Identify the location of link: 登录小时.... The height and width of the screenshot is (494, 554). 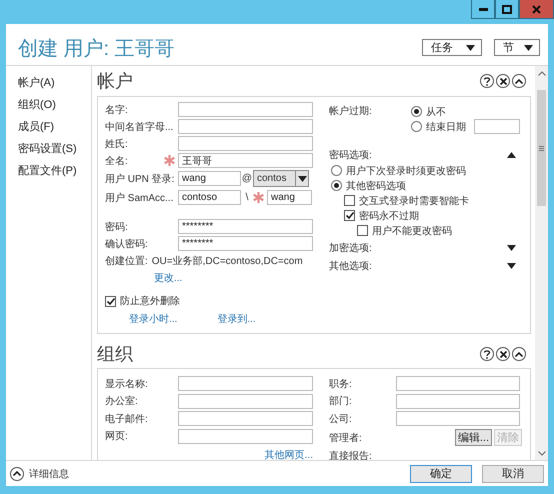
(153, 319).